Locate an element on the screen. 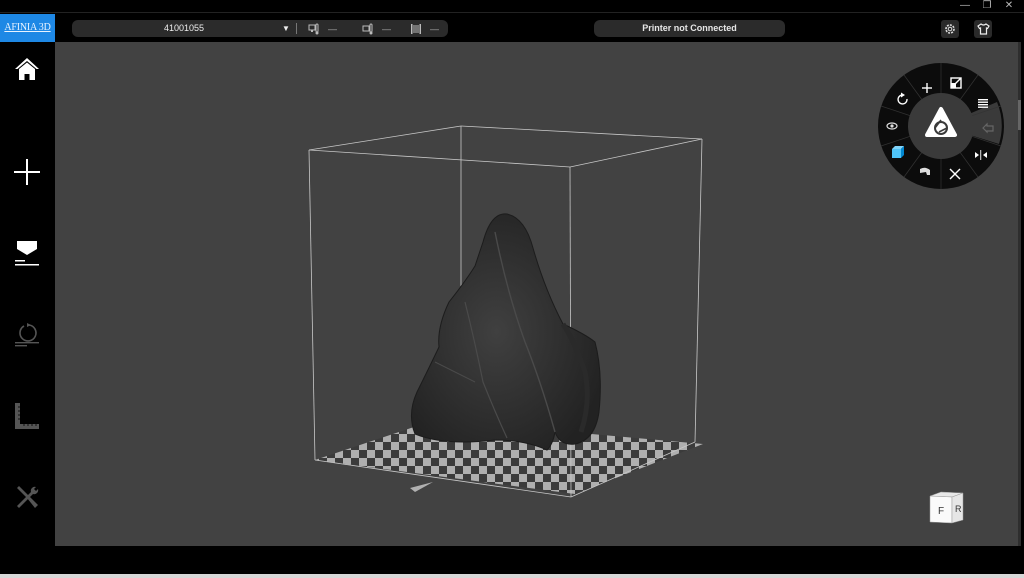 The width and height of the screenshot is (1024, 578). 3d-model is located at coordinates (506, 332).